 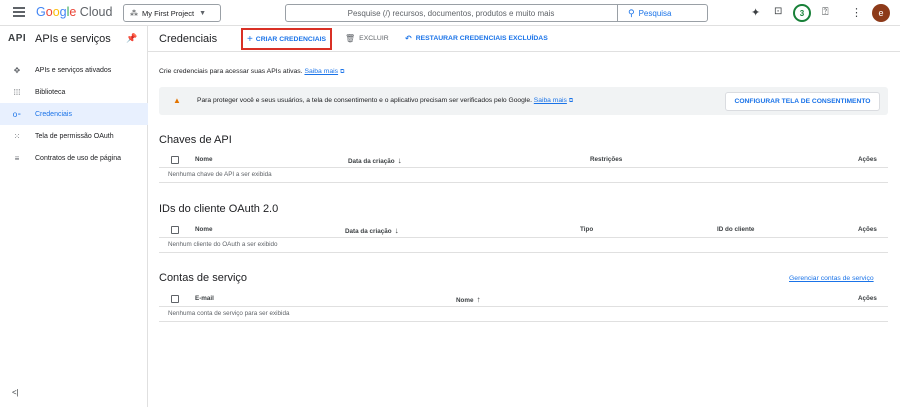 I want to click on sort-arrow-up-icon: ↑, so click(x=478, y=299).